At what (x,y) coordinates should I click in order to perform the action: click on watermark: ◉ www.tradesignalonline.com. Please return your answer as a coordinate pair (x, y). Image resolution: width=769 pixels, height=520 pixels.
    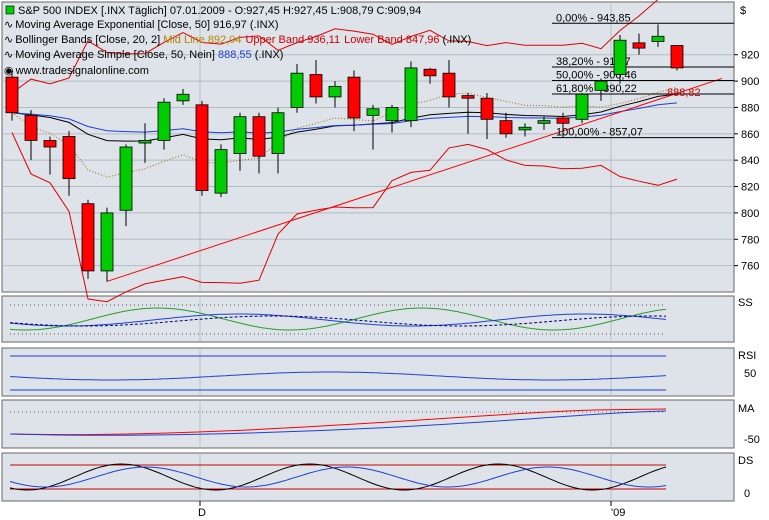
    Looking at the image, I should click on (76, 71).